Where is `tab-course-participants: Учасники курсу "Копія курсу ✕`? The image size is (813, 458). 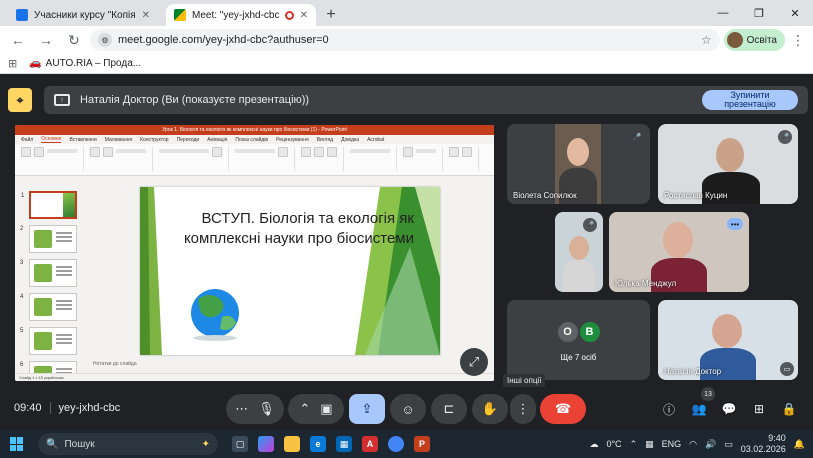 tab-course-participants: Учасники курсу "Копія курсу ✕ is located at coordinates (83, 15).